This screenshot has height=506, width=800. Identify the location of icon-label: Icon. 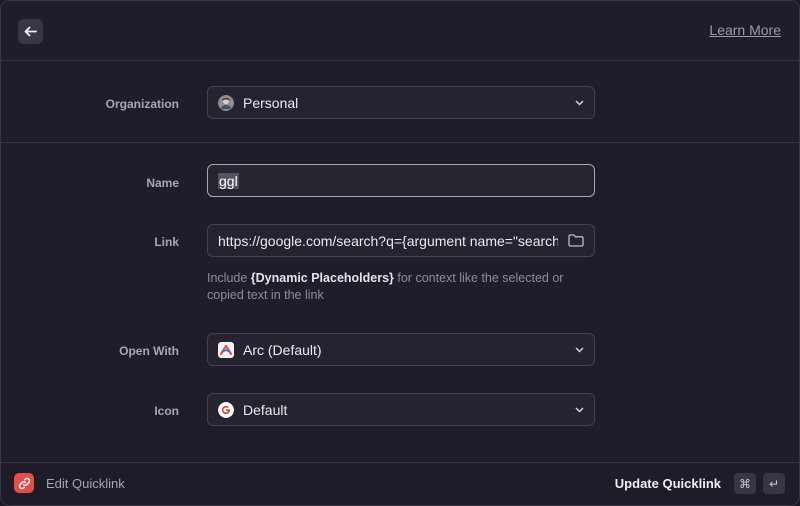
(166, 411).